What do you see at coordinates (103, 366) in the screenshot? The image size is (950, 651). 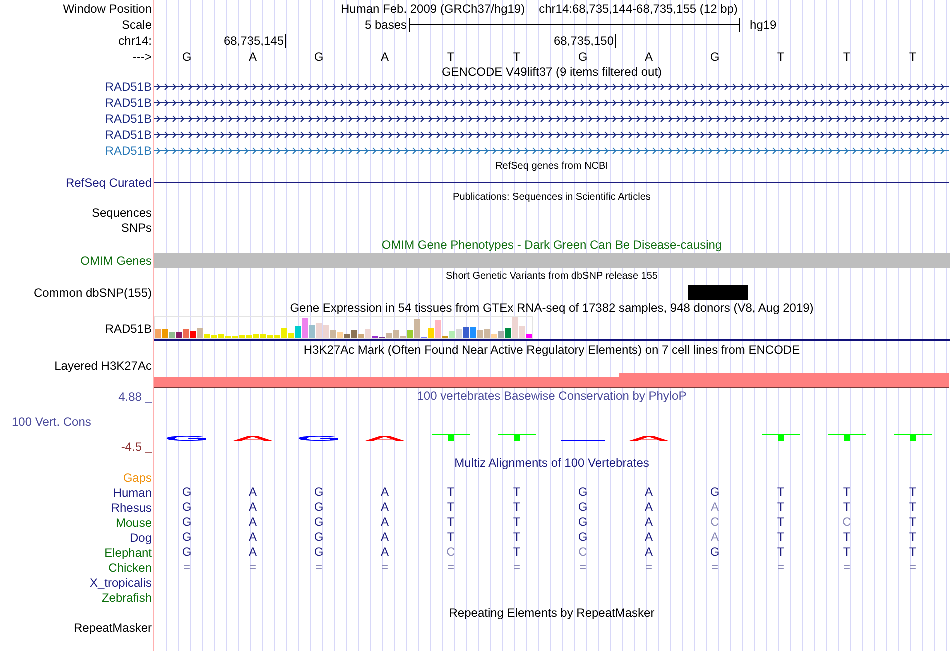 I see `track-label: Layered H3K27Ac` at bounding box center [103, 366].